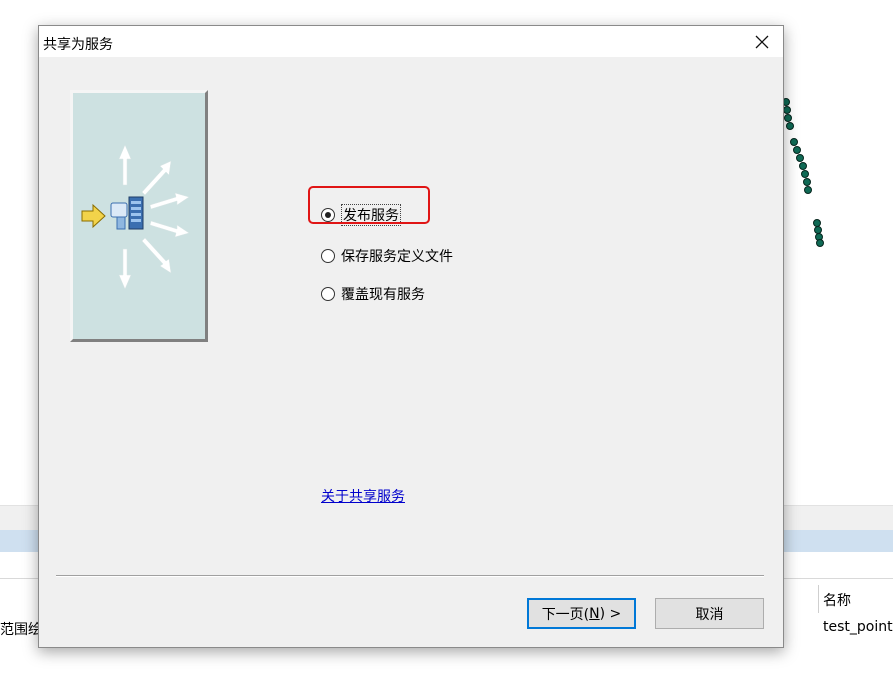  I want to click on close-button, so click(762, 42).